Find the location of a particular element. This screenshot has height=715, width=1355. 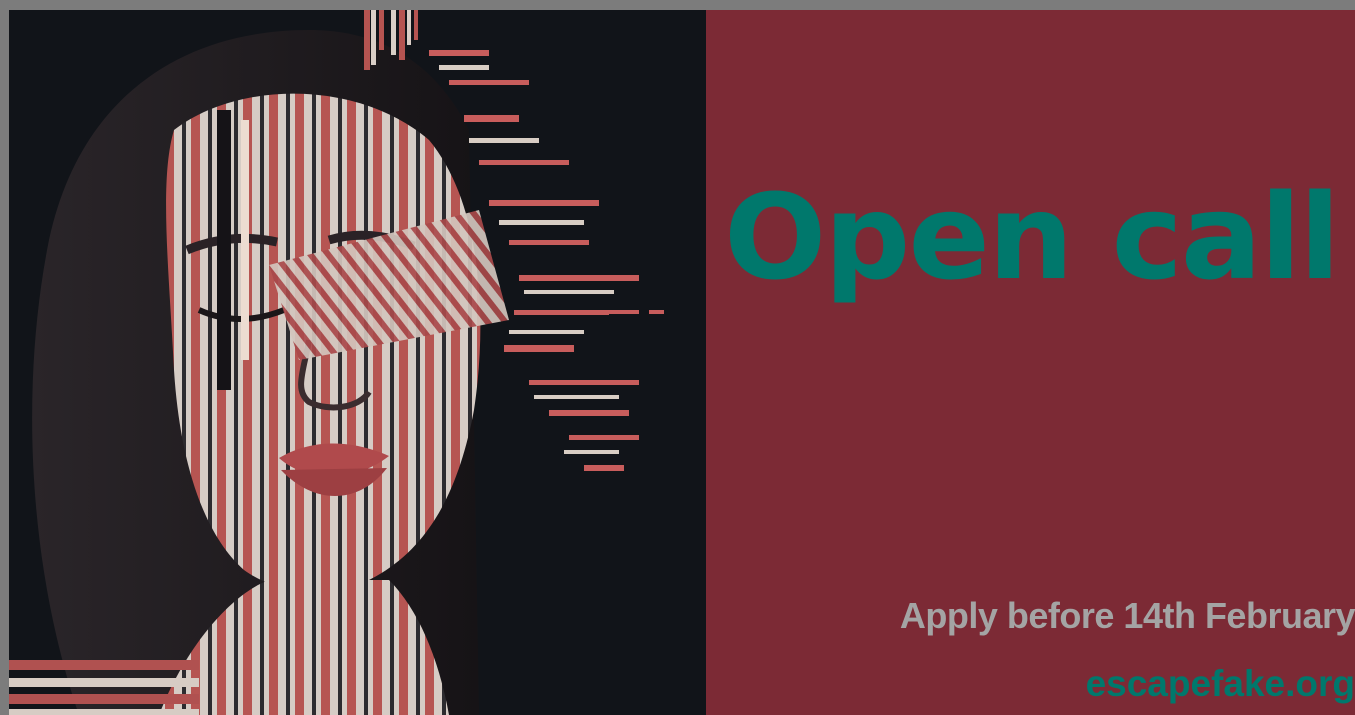

deadline-text: Apply before 14th February is located at coordinates (1127, 615).